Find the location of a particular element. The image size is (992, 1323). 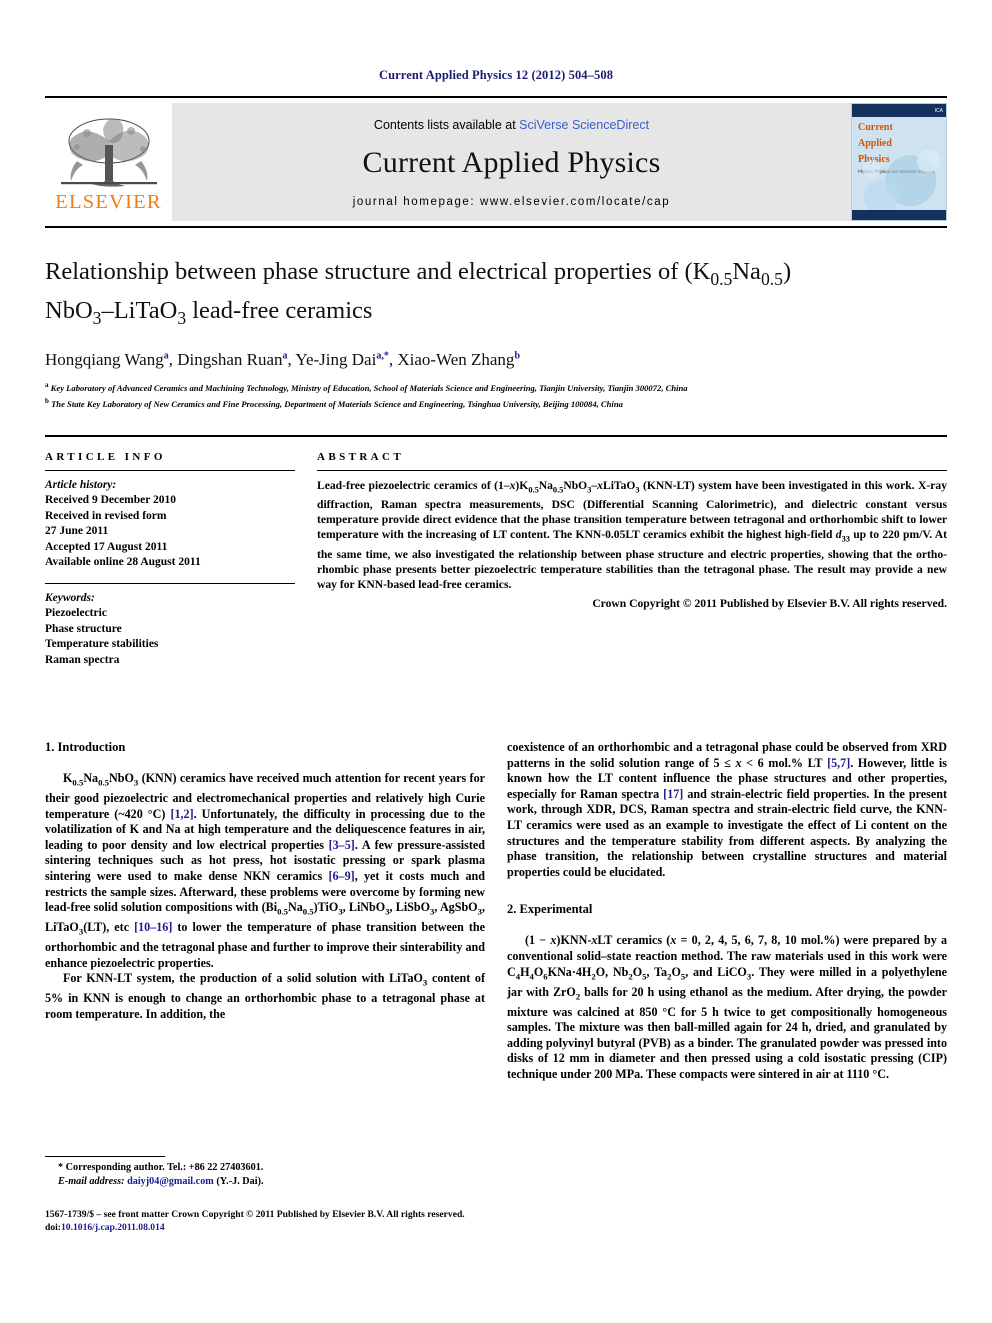

title-segment-3: ) is located at coordinates (787, 271).